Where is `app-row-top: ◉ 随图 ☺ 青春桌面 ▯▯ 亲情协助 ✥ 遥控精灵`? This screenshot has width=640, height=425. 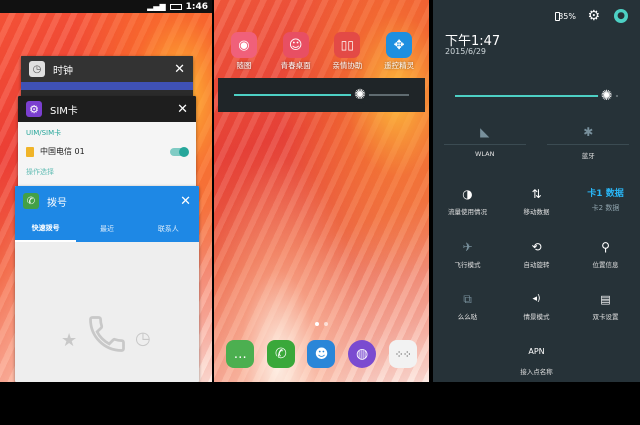 app-row-top: ◉ 随图 ☺ 青春桌面 ▯▯ 亲情协助 ✥ 遥控精灵 is located at coordinates (321, 51).